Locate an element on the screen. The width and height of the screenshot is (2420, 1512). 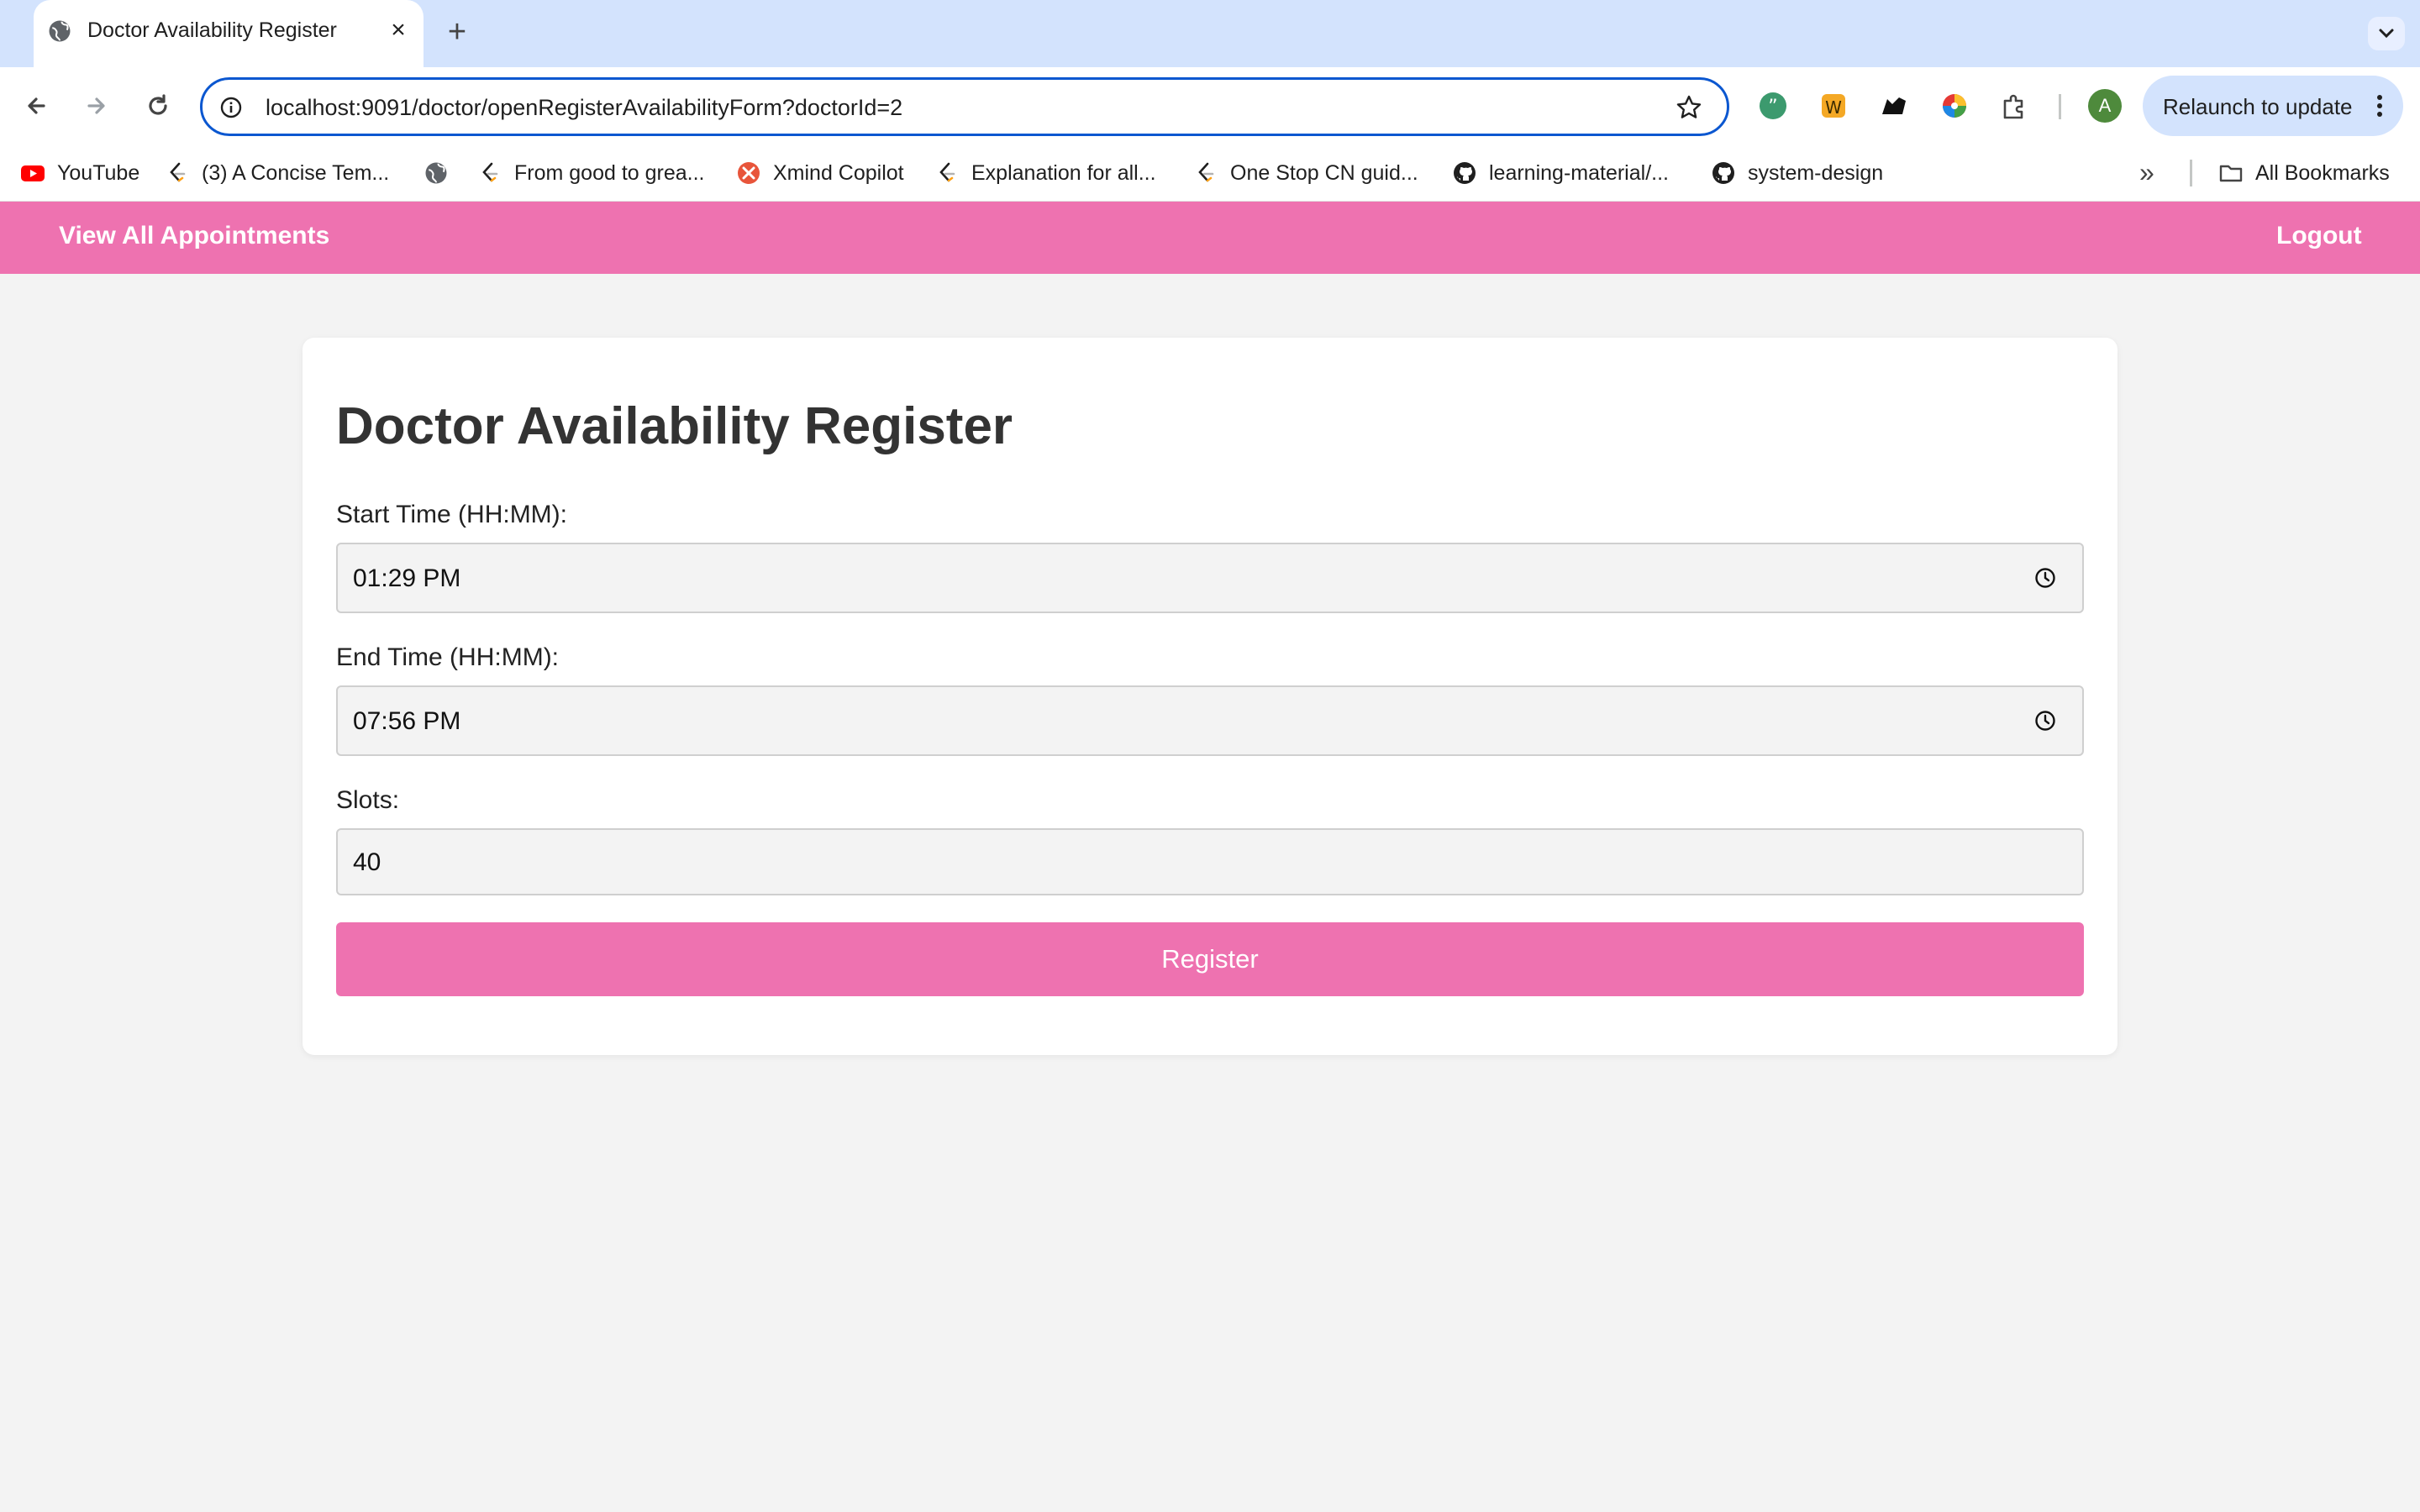
bookmarks-overflow-icon: » is located at coordinates (2152, 173).